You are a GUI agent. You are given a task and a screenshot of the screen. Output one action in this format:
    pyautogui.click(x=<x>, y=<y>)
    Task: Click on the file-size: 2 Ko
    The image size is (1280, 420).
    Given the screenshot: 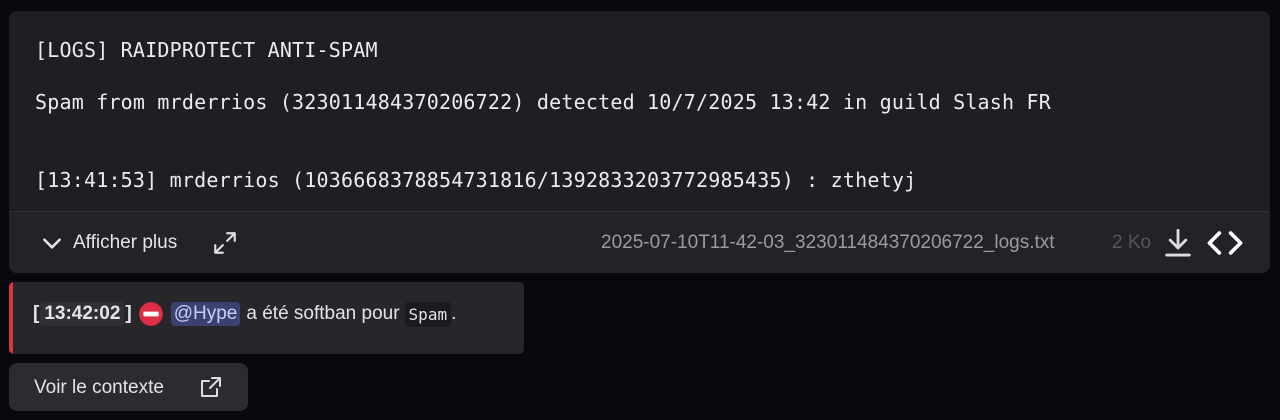 What is the action you would take?
    pyautogui.click(x=1132, y=242)
    